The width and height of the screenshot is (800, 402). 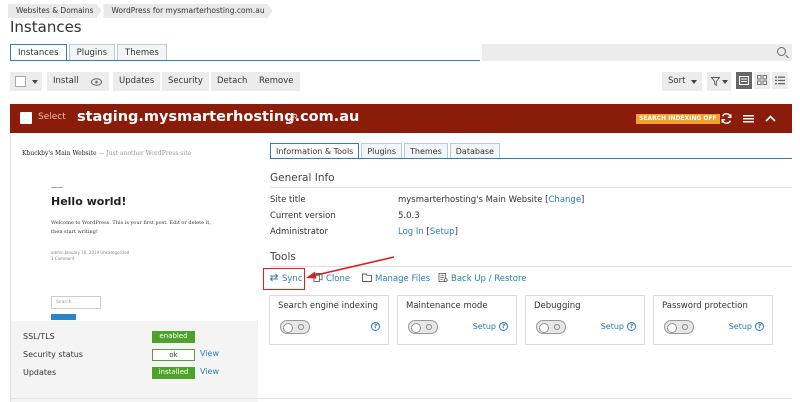 I want to click on security-status-label: Security status, so click(x=53, y=354).